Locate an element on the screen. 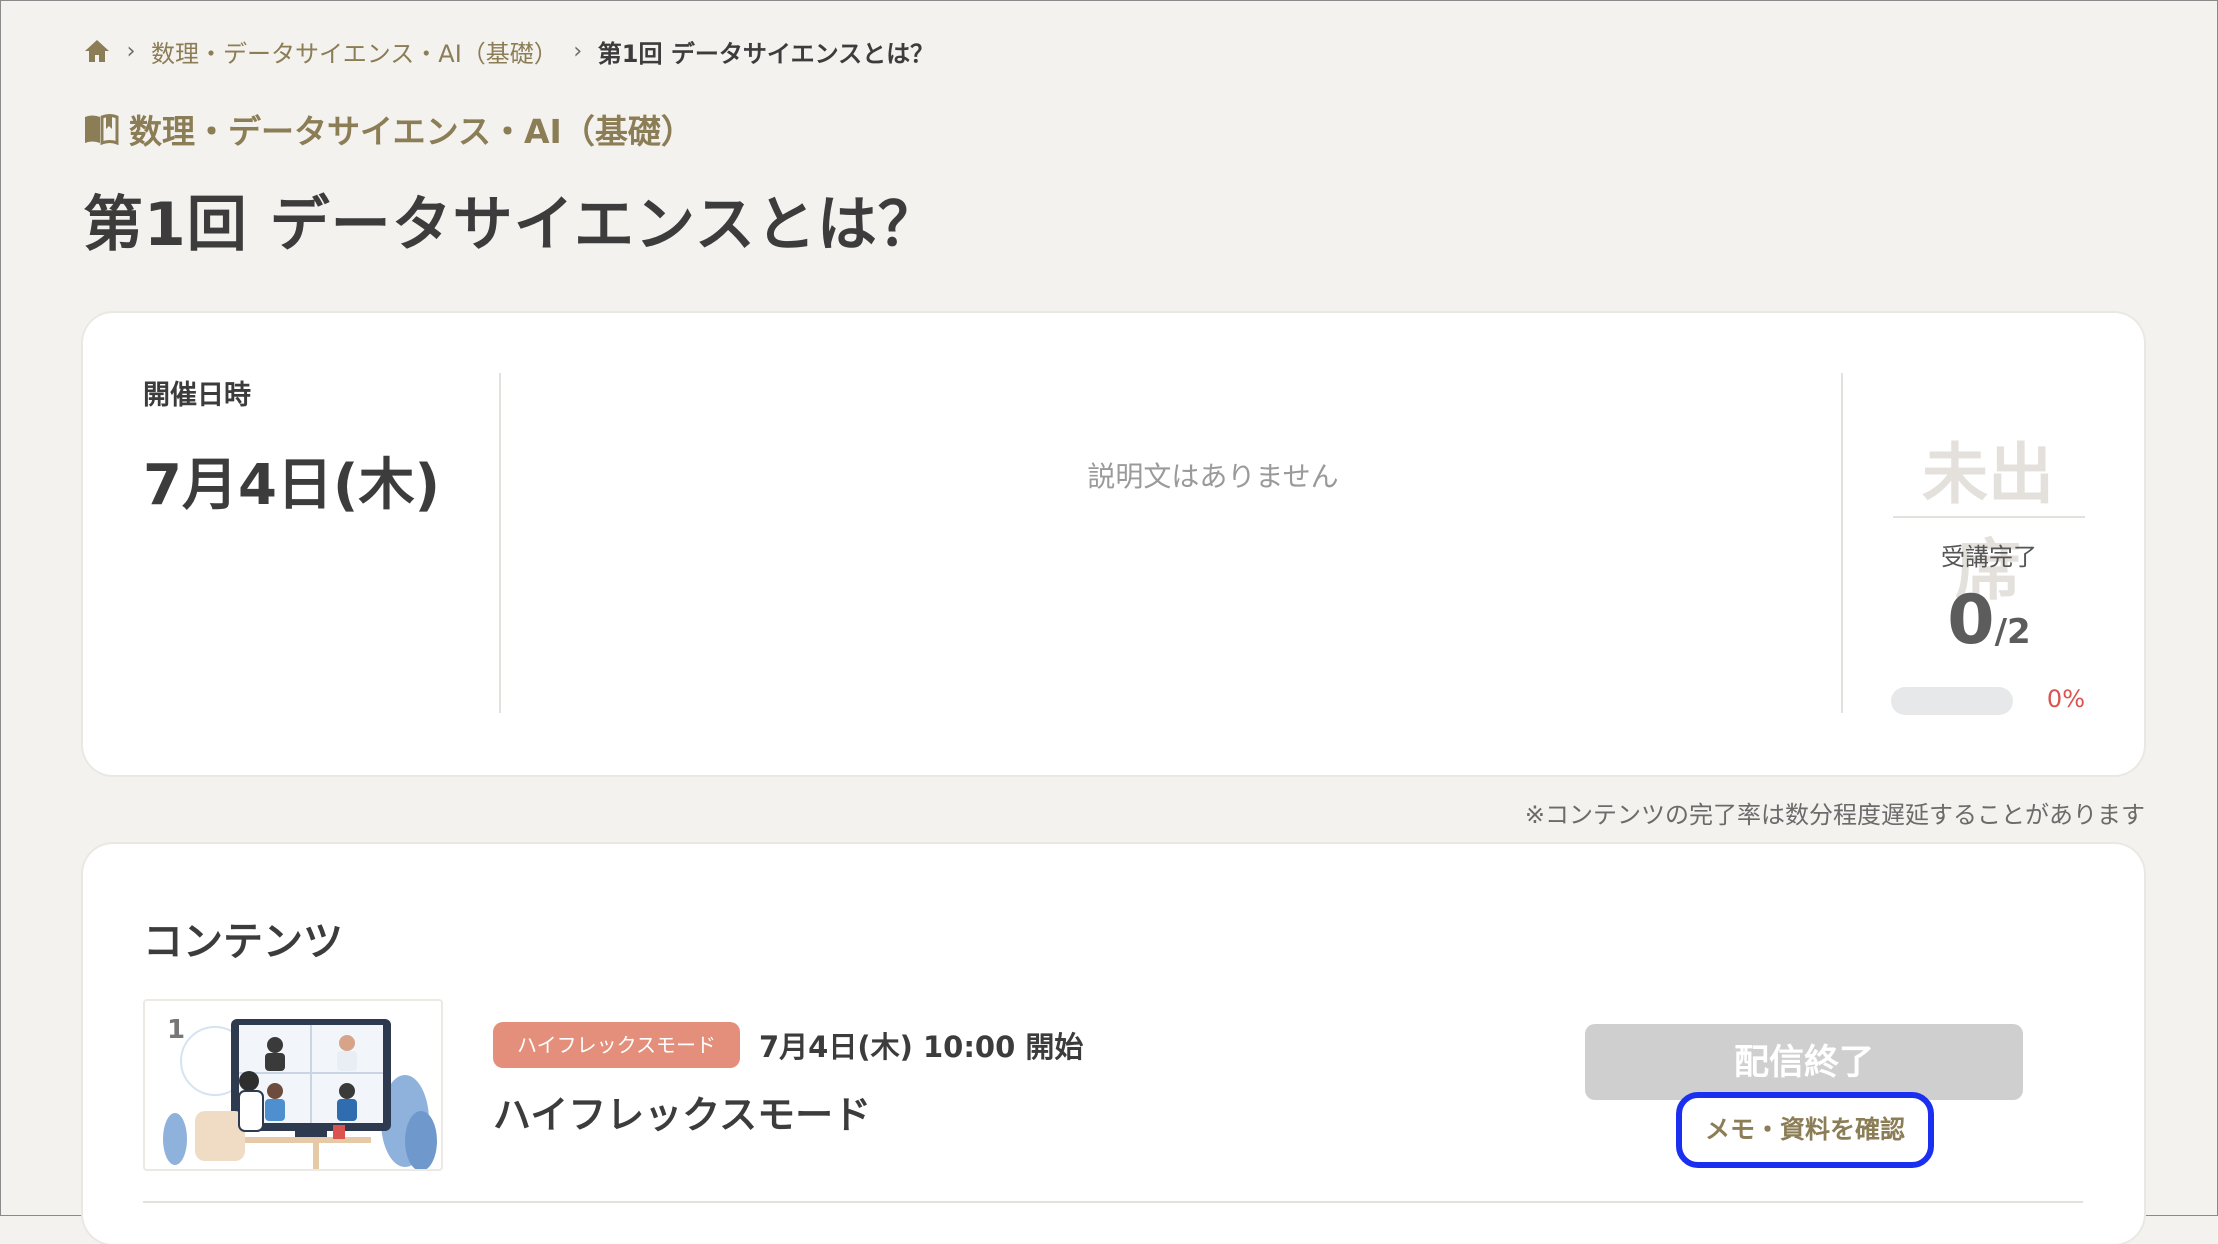 This screenshot has height=1244, width=2218. date-value: 7月4日(木) is located at coordinates (292, 485).